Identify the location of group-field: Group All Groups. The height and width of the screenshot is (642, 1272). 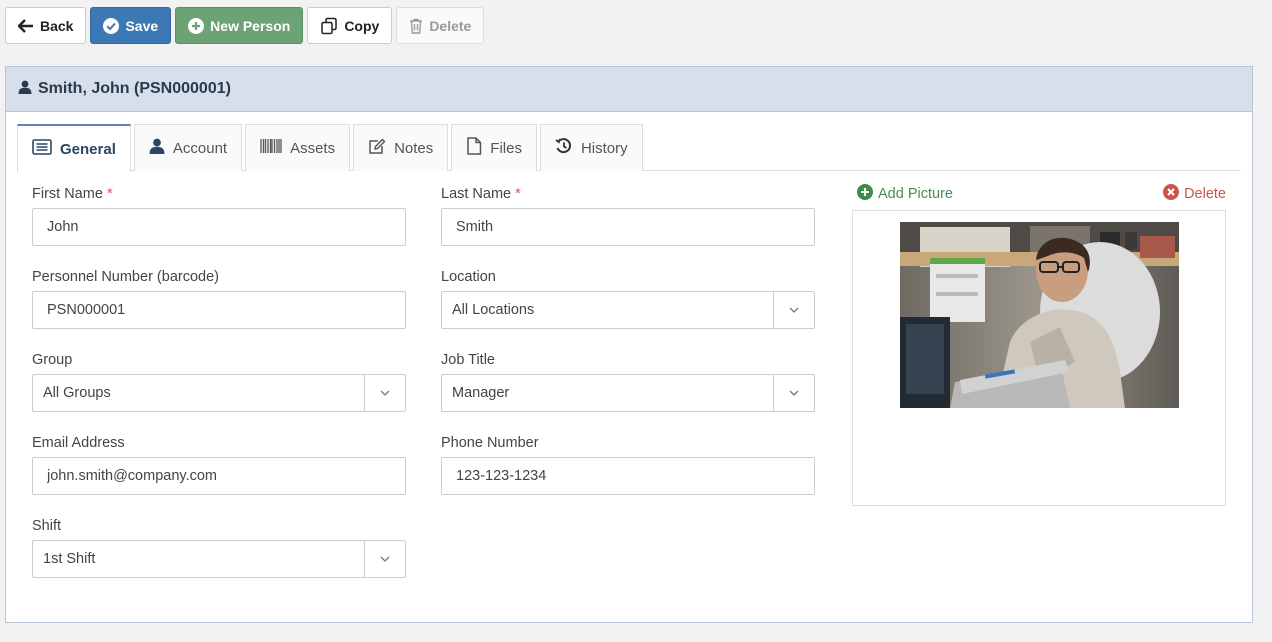
(219, 381).